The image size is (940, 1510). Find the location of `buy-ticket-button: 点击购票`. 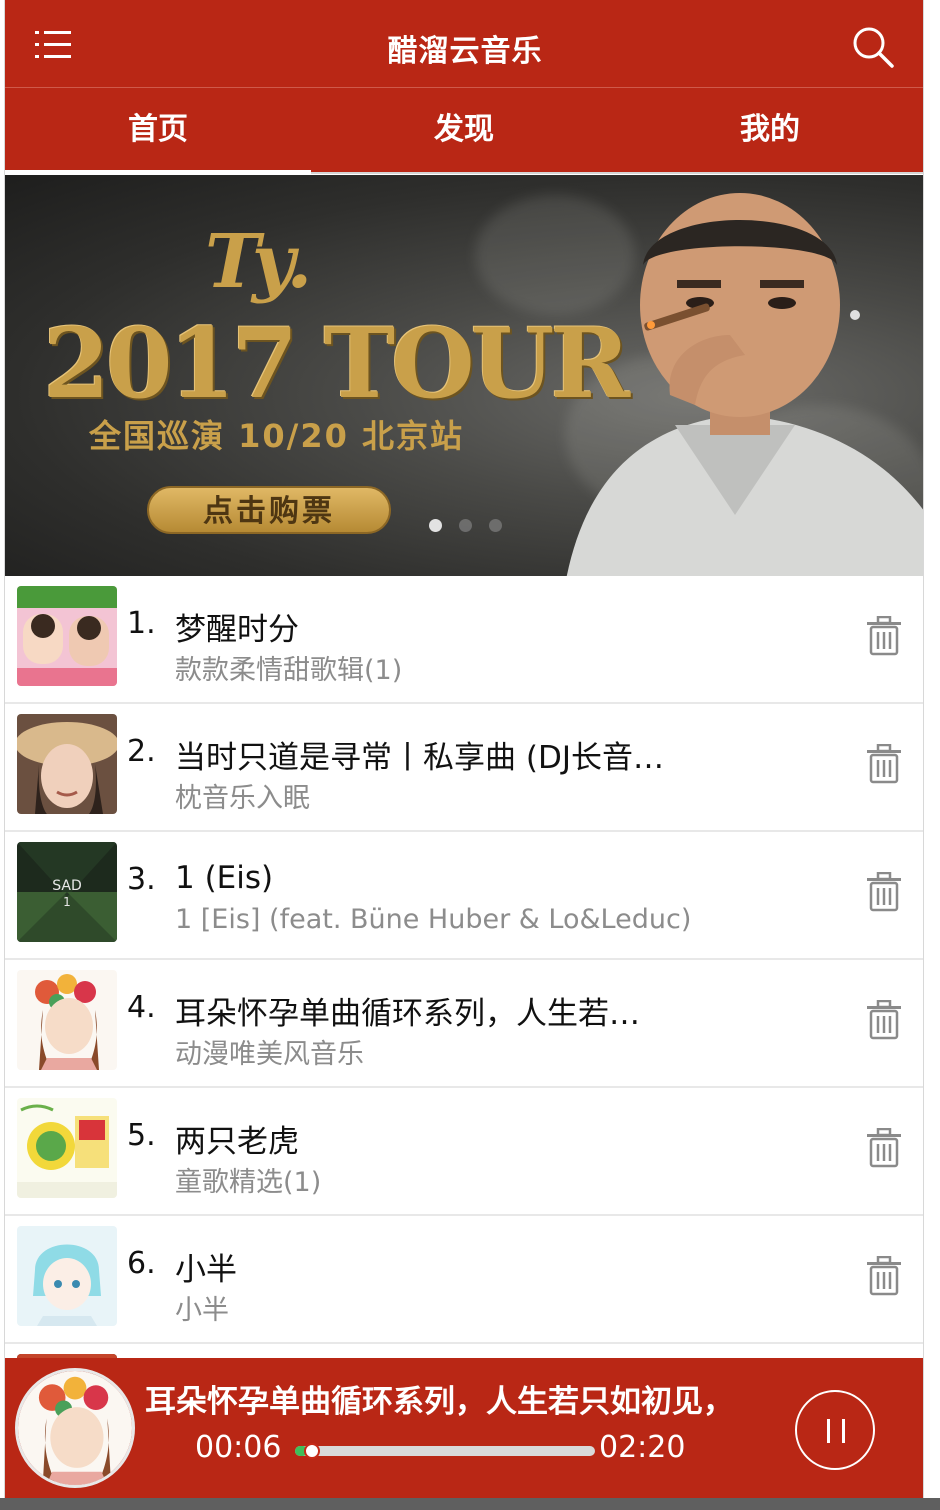

buy-ticket-button: 点击购票 is located at coordinates (269, 510).